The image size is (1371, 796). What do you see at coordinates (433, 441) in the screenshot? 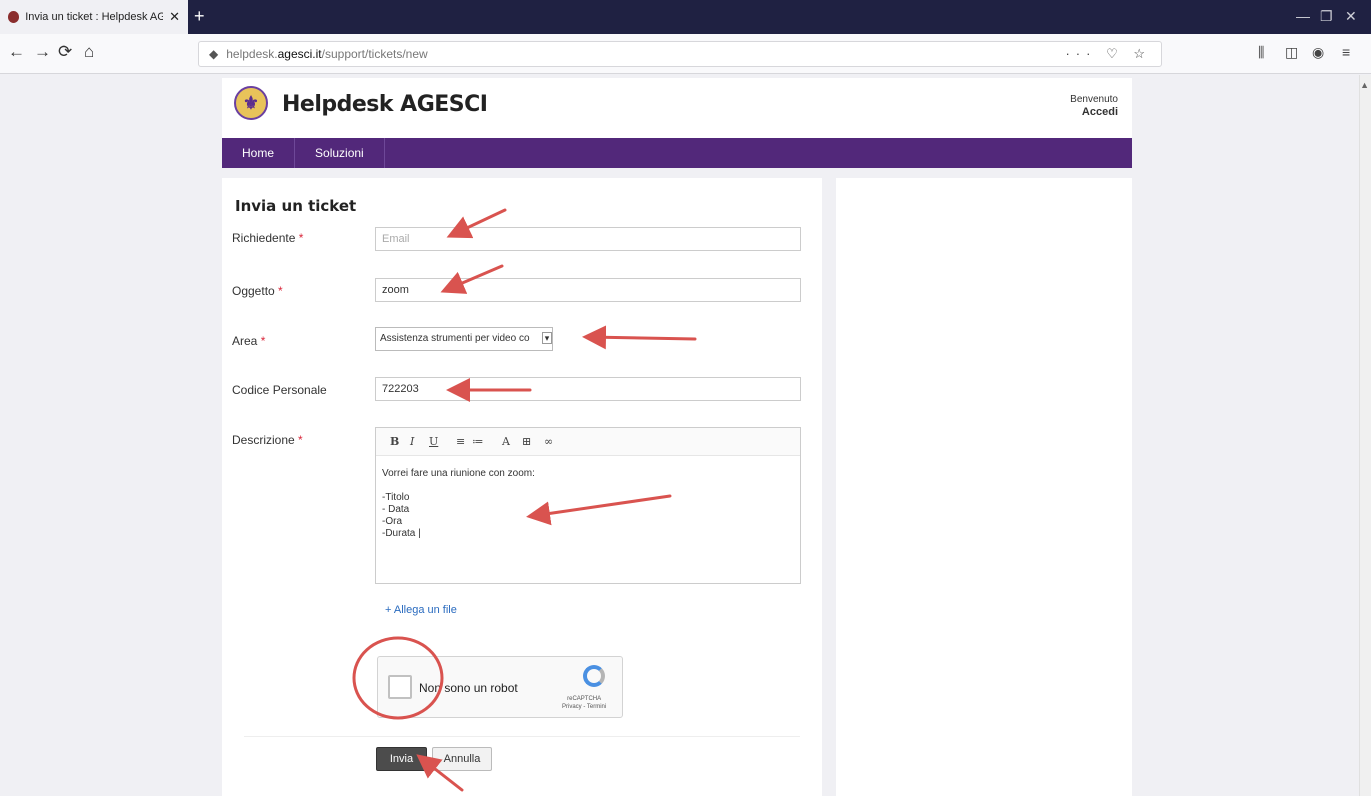
I see `underline-icon: U` at bounding box center [433, 441].